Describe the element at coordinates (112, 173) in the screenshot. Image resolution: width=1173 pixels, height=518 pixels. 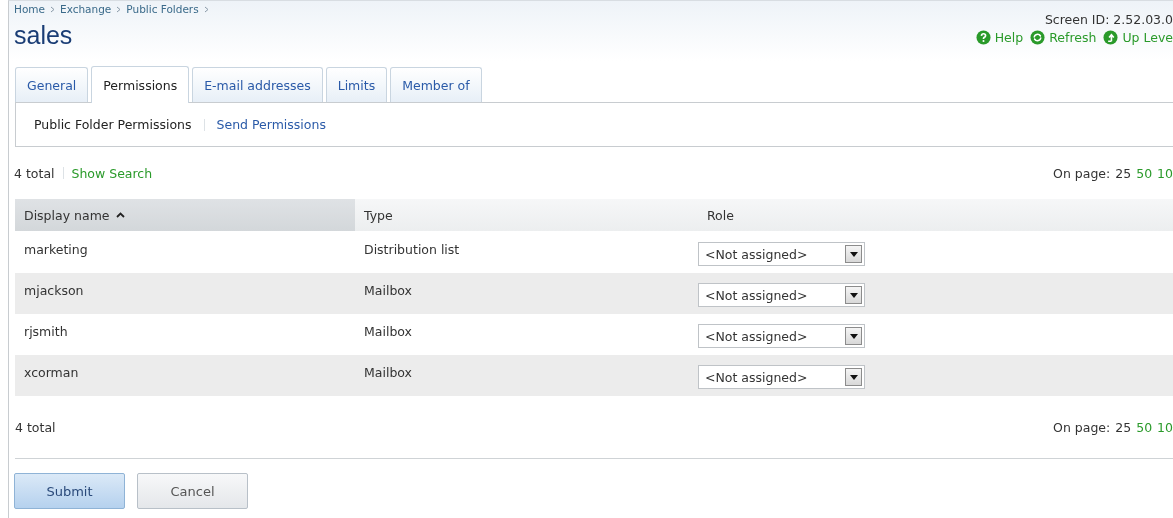
I see `show-search-link: Show Search` at that location.